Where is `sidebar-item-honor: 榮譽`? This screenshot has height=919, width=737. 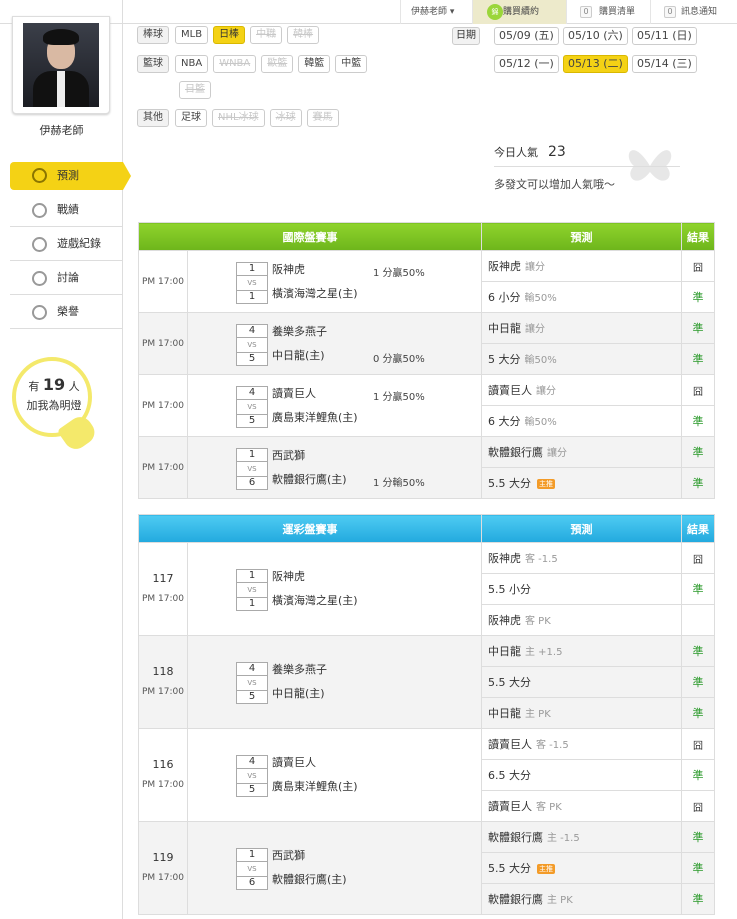 sidebar-item-honor: 榮譽 is located at coordinates (66, 312).